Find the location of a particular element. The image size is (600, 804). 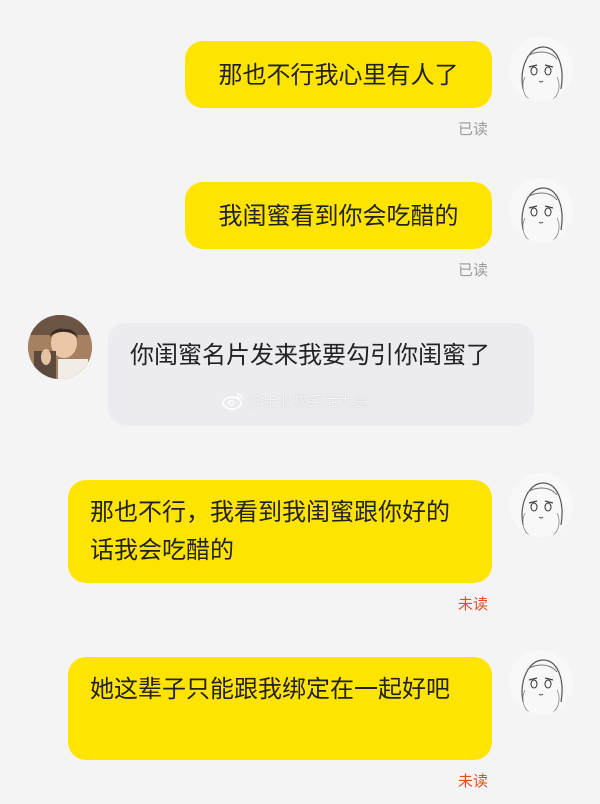

message-bubble-sent: 我闺蜜看到你会吃醋的 is located at coordinates (338, 215).